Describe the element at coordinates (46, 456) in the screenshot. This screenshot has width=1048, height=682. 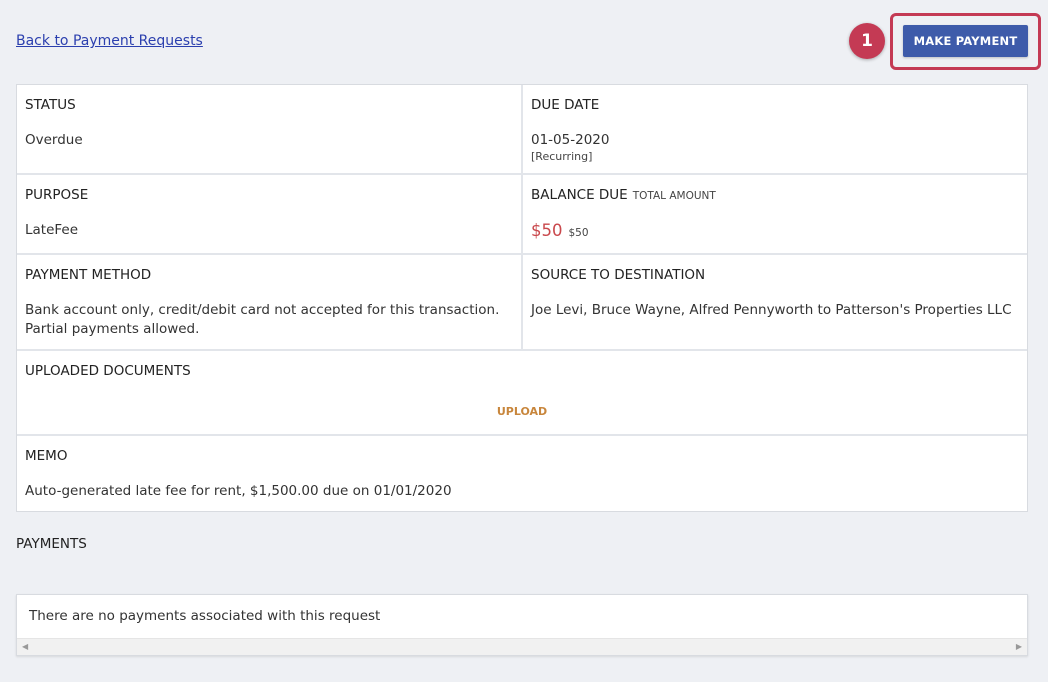
I see `memo-label: MEMO` at that location.